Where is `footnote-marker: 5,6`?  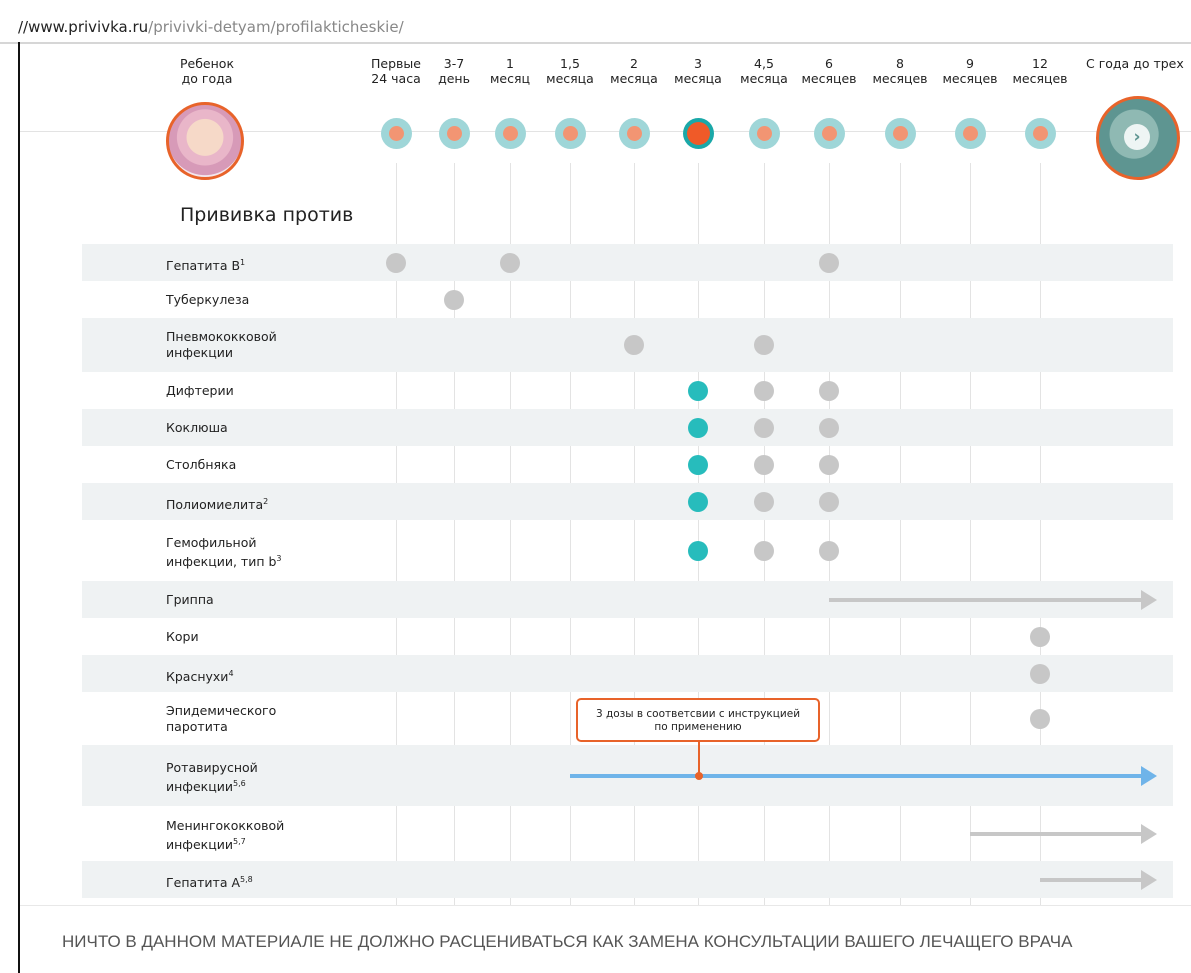
footnote-marker: 5,6 is located at coordinates (239, 783).